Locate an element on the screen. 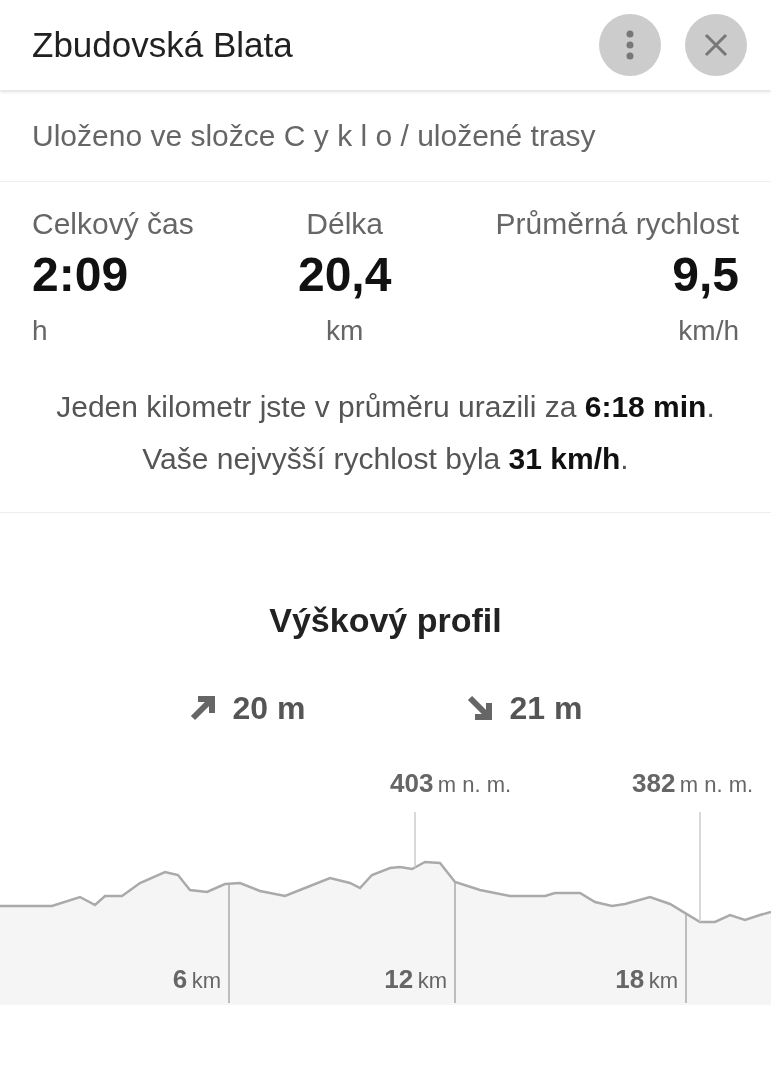 Image resolution: width=771 pixels, height=1080 pixels. more-icon is located at coordinates (630, 45).